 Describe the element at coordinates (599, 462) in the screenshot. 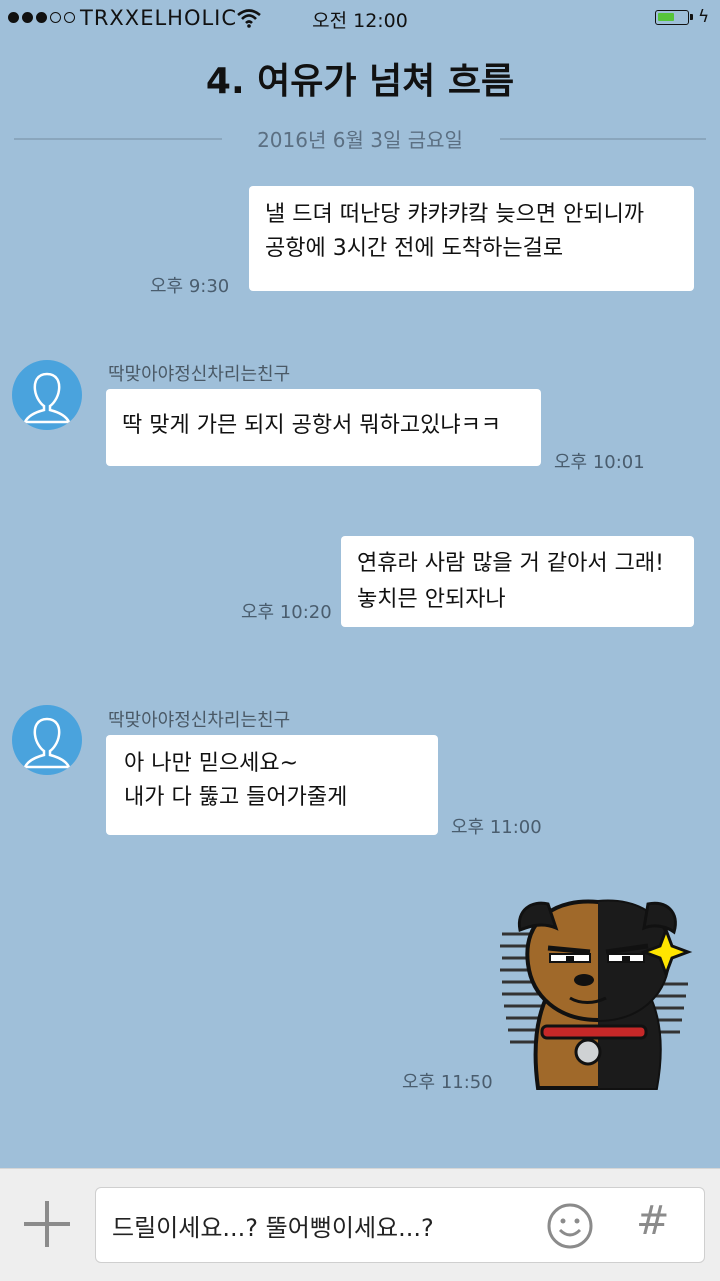

I see `message-time: 오후 10:01` at that location.